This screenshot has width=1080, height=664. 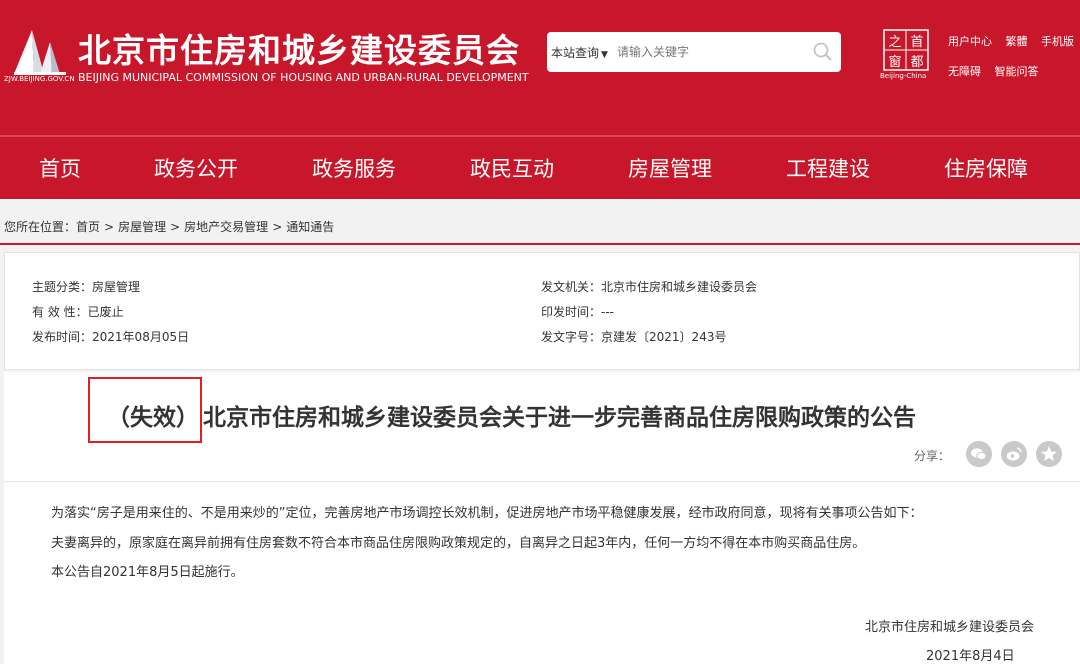 I want to click on breadcrumb-prefix: 您所在位置：, so click(x=40, y=227).